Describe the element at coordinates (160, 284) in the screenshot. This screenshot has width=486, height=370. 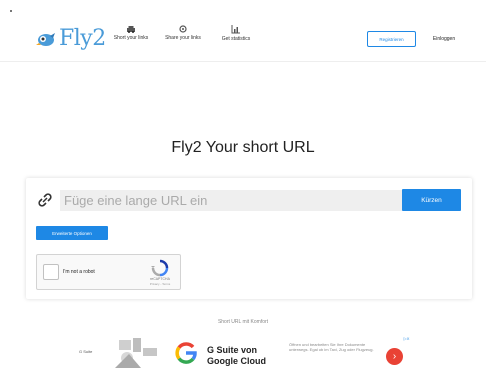
I see `recaptcha-terms: Privacy - Terms` at that location.